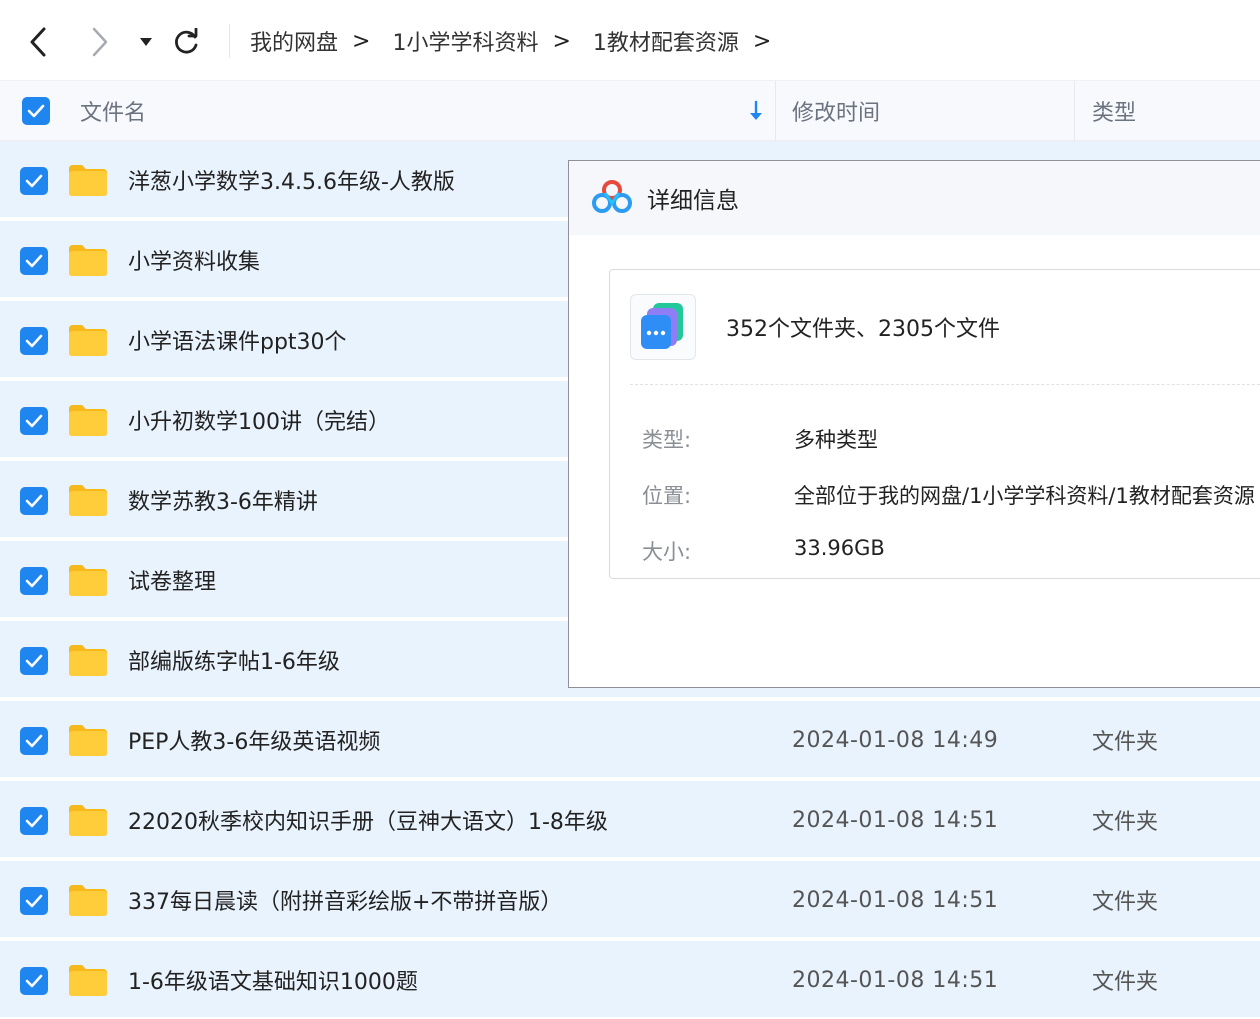 Image resolution: width=1260 pixels, height=1019 pixels. Describe the element at coordinates (223, 500) in the screenshot. I see `file-name: 数学苏教3-6年精讲` at that location.